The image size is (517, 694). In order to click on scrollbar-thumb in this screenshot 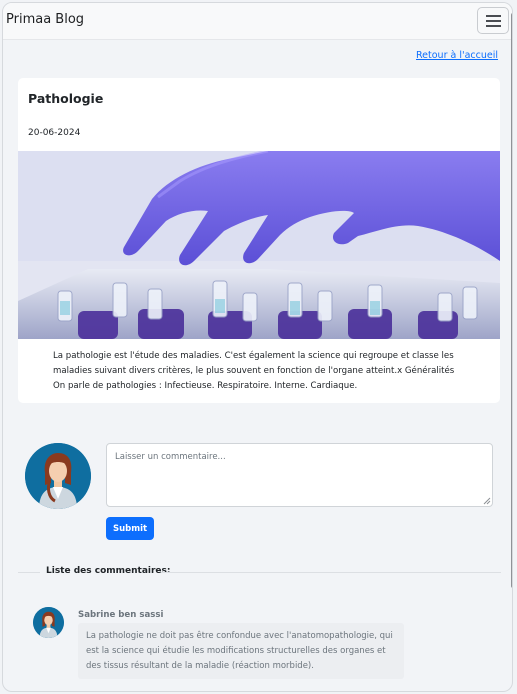, I will do `click(511, 300)`.